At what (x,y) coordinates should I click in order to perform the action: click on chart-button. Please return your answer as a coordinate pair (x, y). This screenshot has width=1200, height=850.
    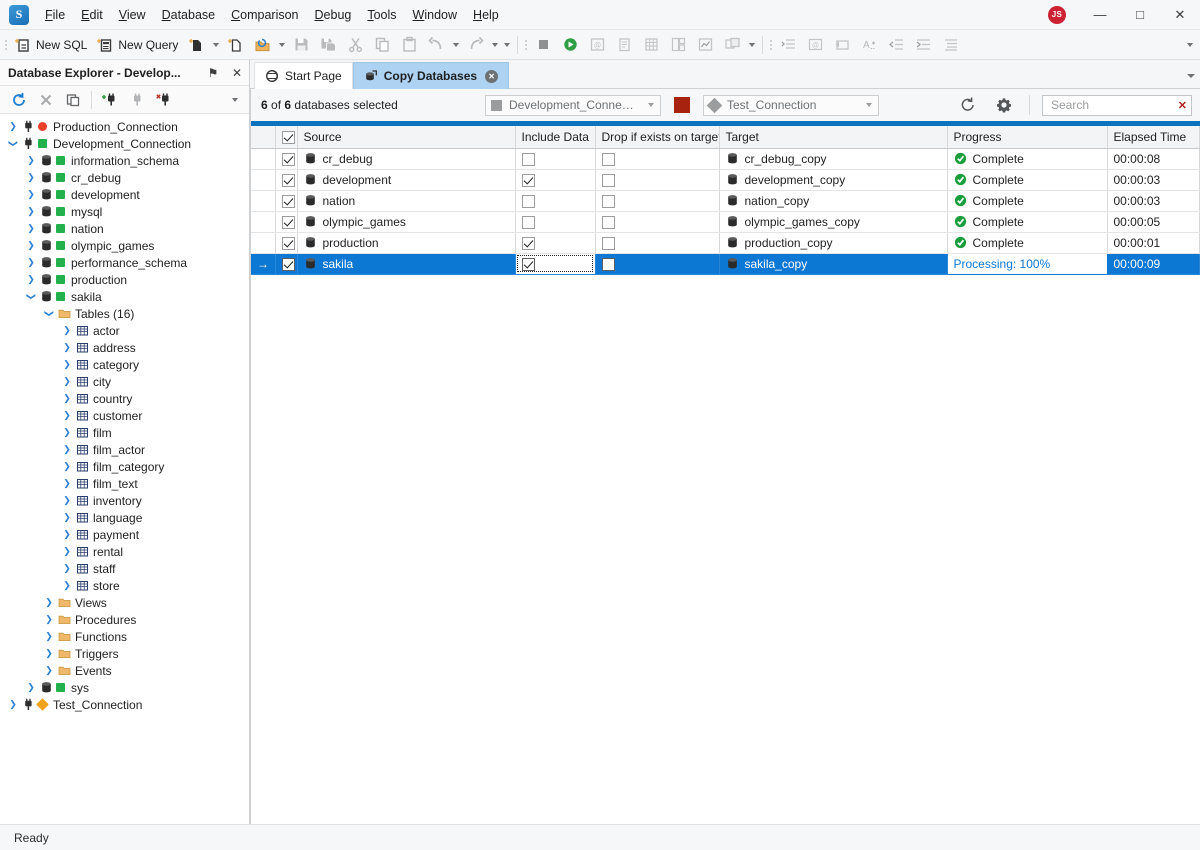
    Looking at the image, I should click on (705, 45).